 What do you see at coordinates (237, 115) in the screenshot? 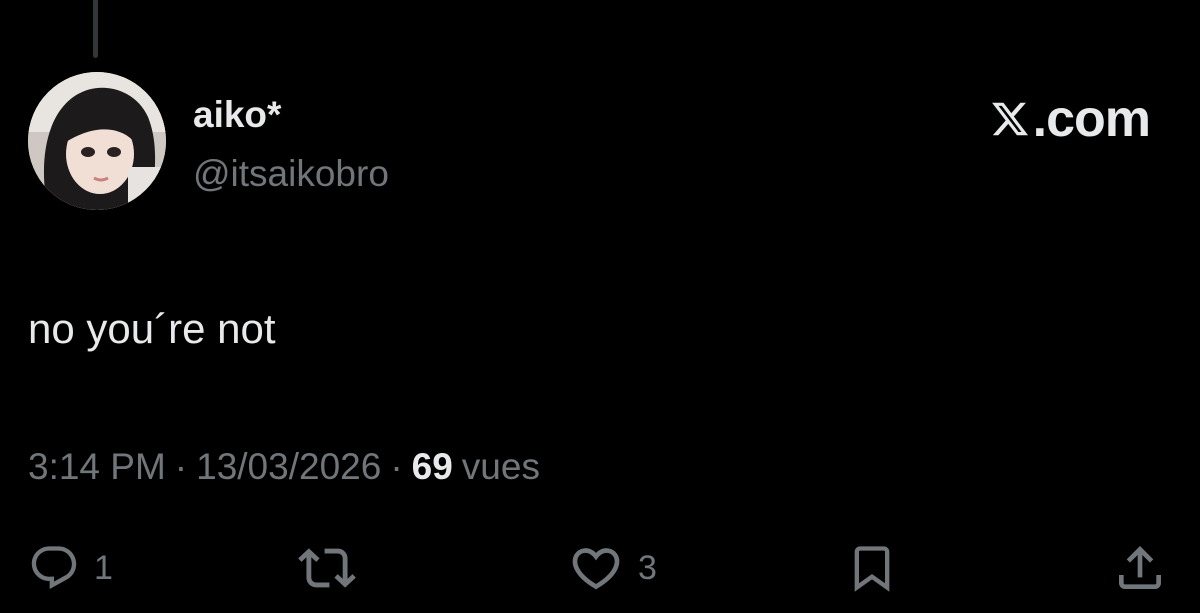
I see `author-display-name: aiko*` at bounding box center [237, 115].